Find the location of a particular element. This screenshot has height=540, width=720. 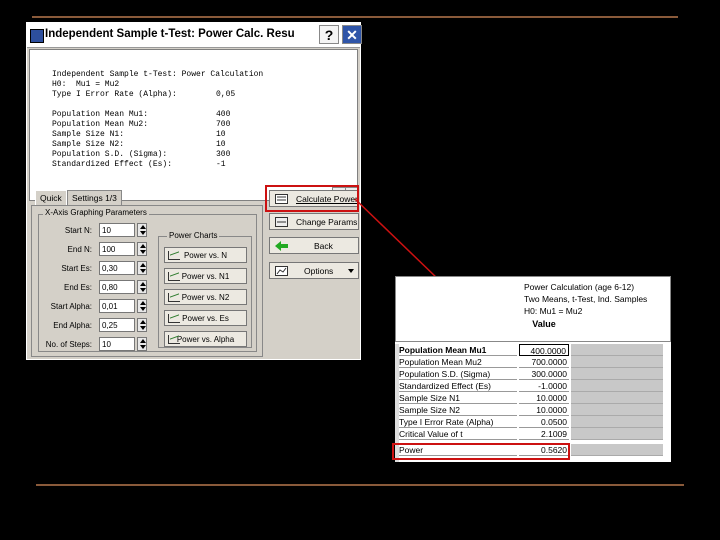

table-row: Standardized Effect (Es) -1.0000 is located at coordinates (531, 386).